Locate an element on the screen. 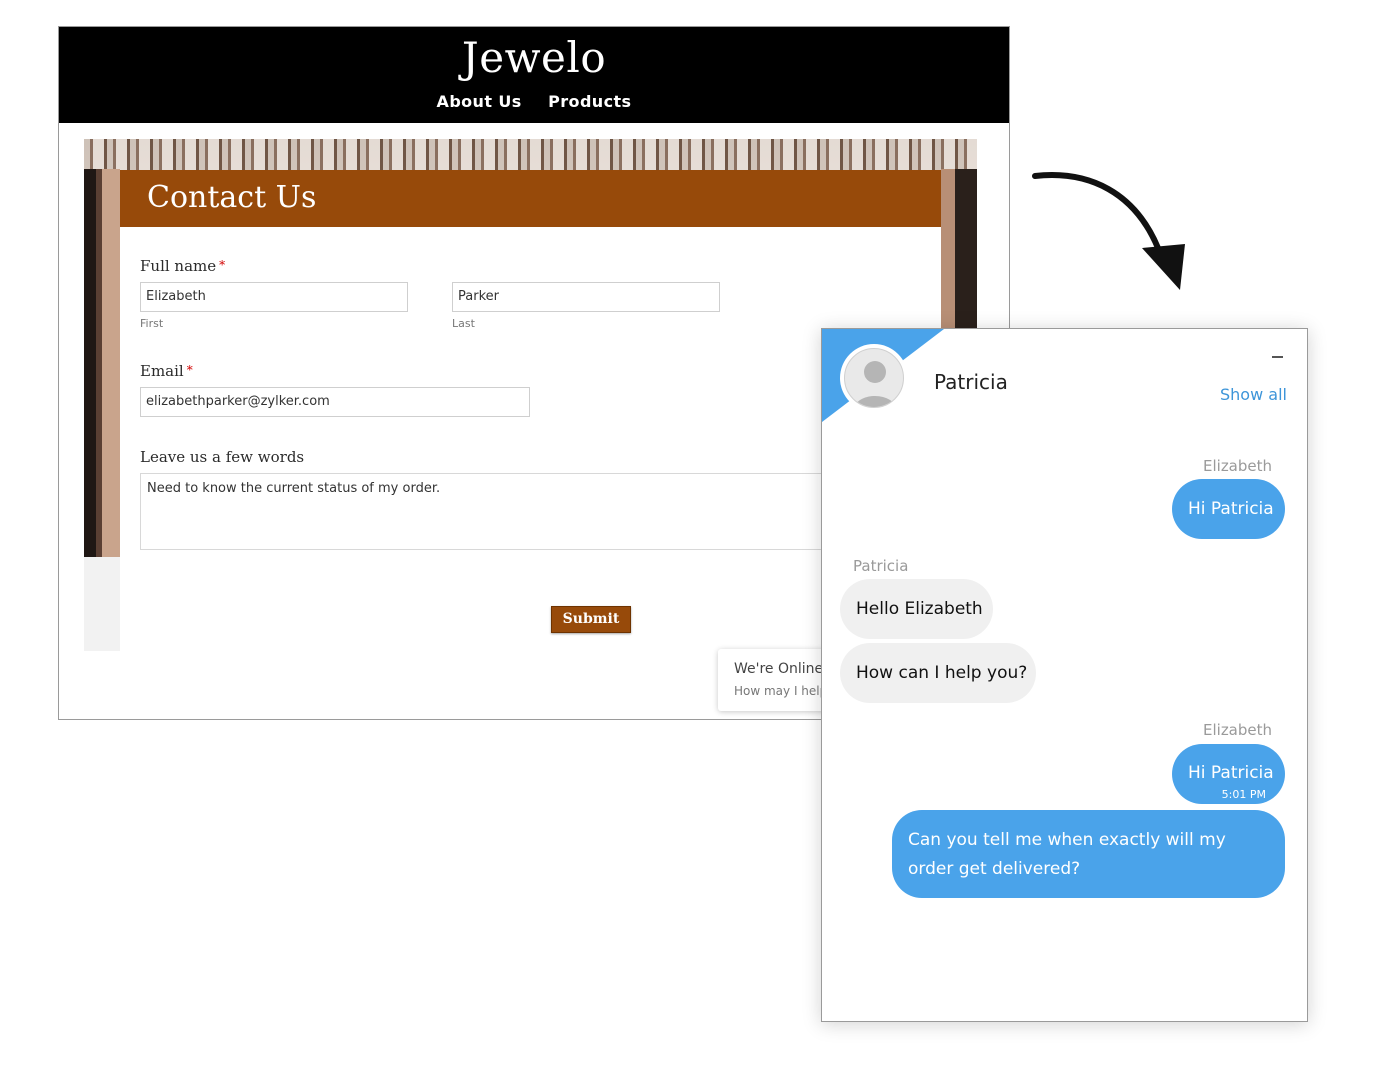 This screenshot has height=1080, width=1384. message-timestamp: 5:01 PM is located at coordinates (1243, 794).